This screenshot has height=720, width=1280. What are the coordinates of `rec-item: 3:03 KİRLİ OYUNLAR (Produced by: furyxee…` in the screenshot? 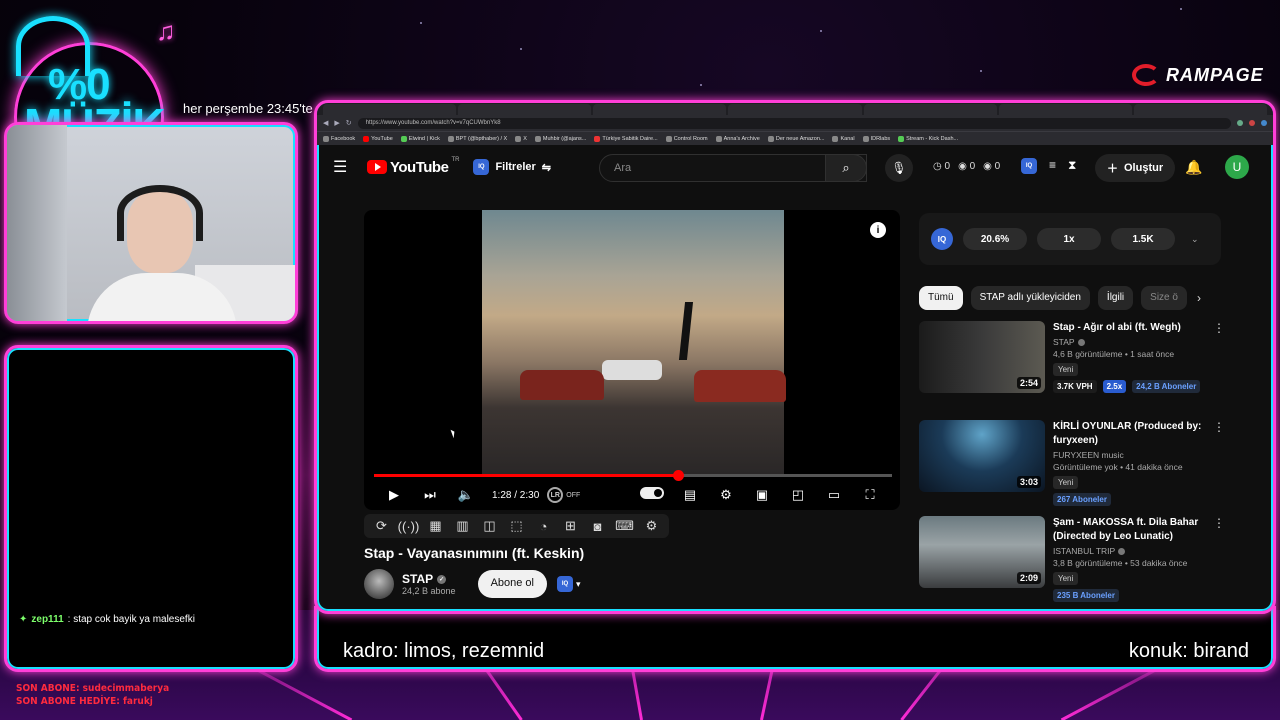 It's located at (1072, 463).